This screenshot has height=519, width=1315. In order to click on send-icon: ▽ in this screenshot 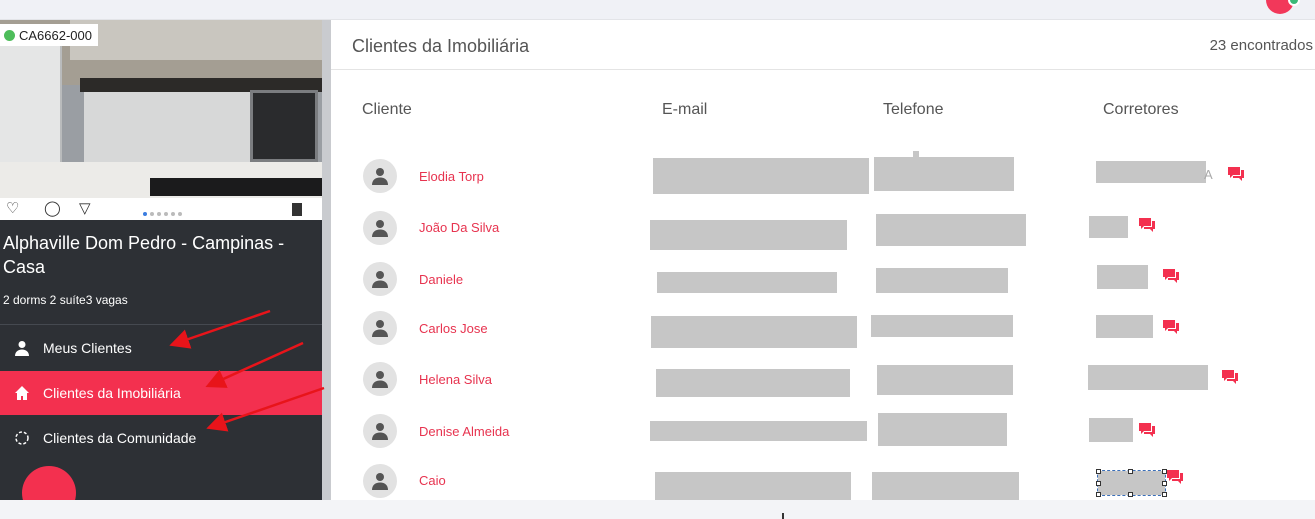, I will do `click(85, 209)`.